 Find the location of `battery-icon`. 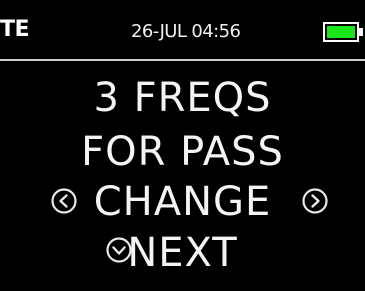

battery-icon is located at coordinates (341, 32).